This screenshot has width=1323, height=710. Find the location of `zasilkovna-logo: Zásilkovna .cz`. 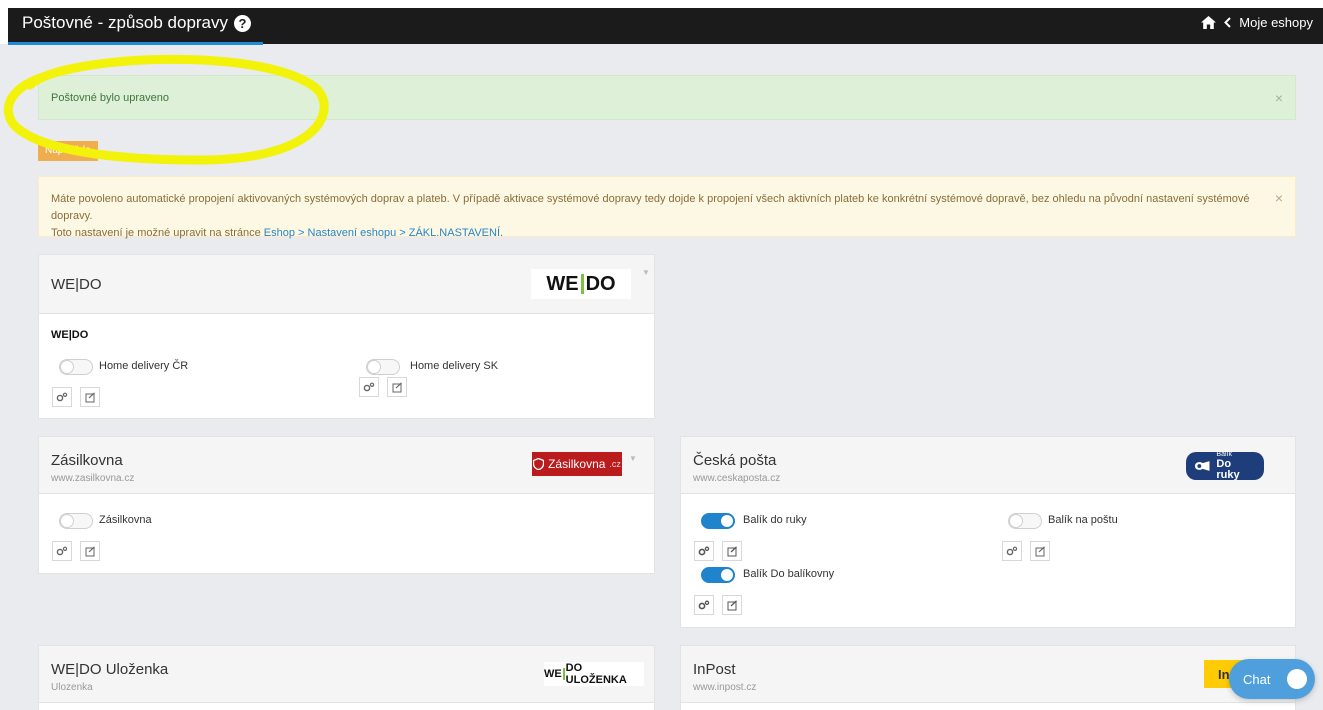

zasilkovna-logo: Zásilkovna .cz is located at coordinates (577, 464).